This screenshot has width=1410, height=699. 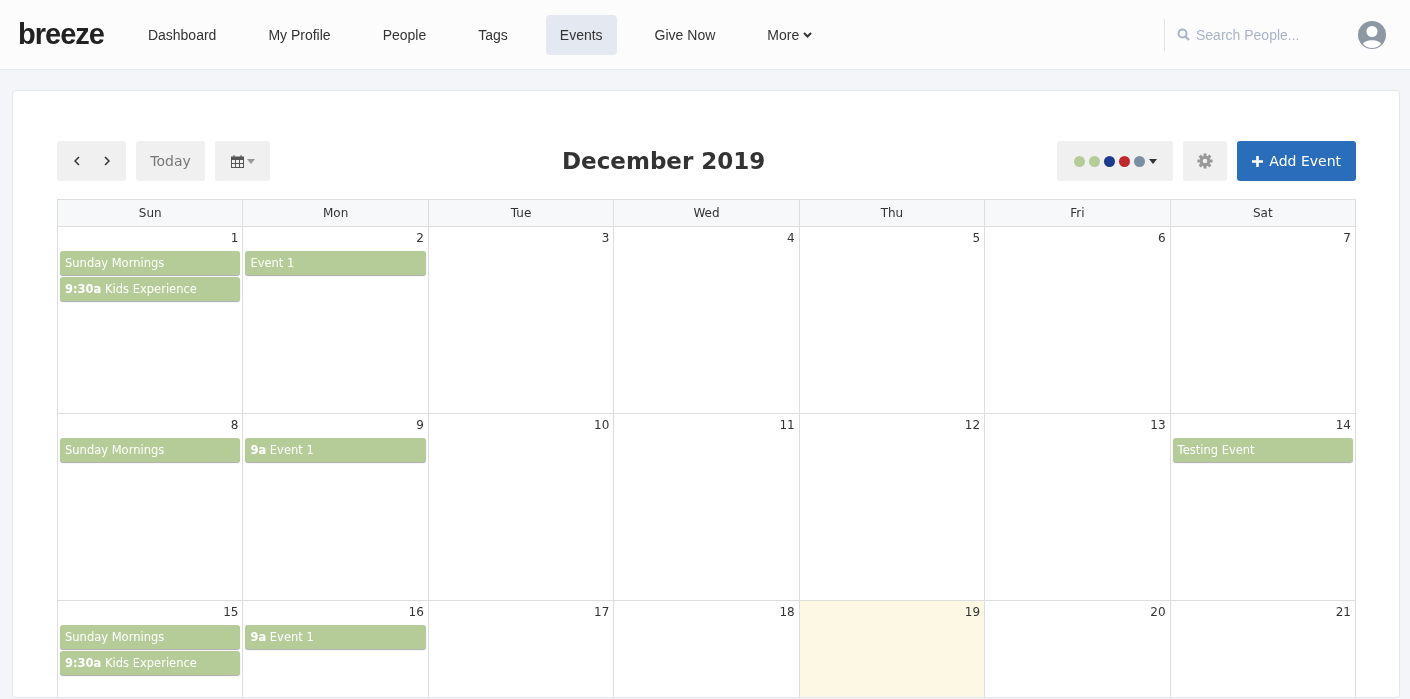 I want to click on today-button: Today, so click(x=170, y=161).